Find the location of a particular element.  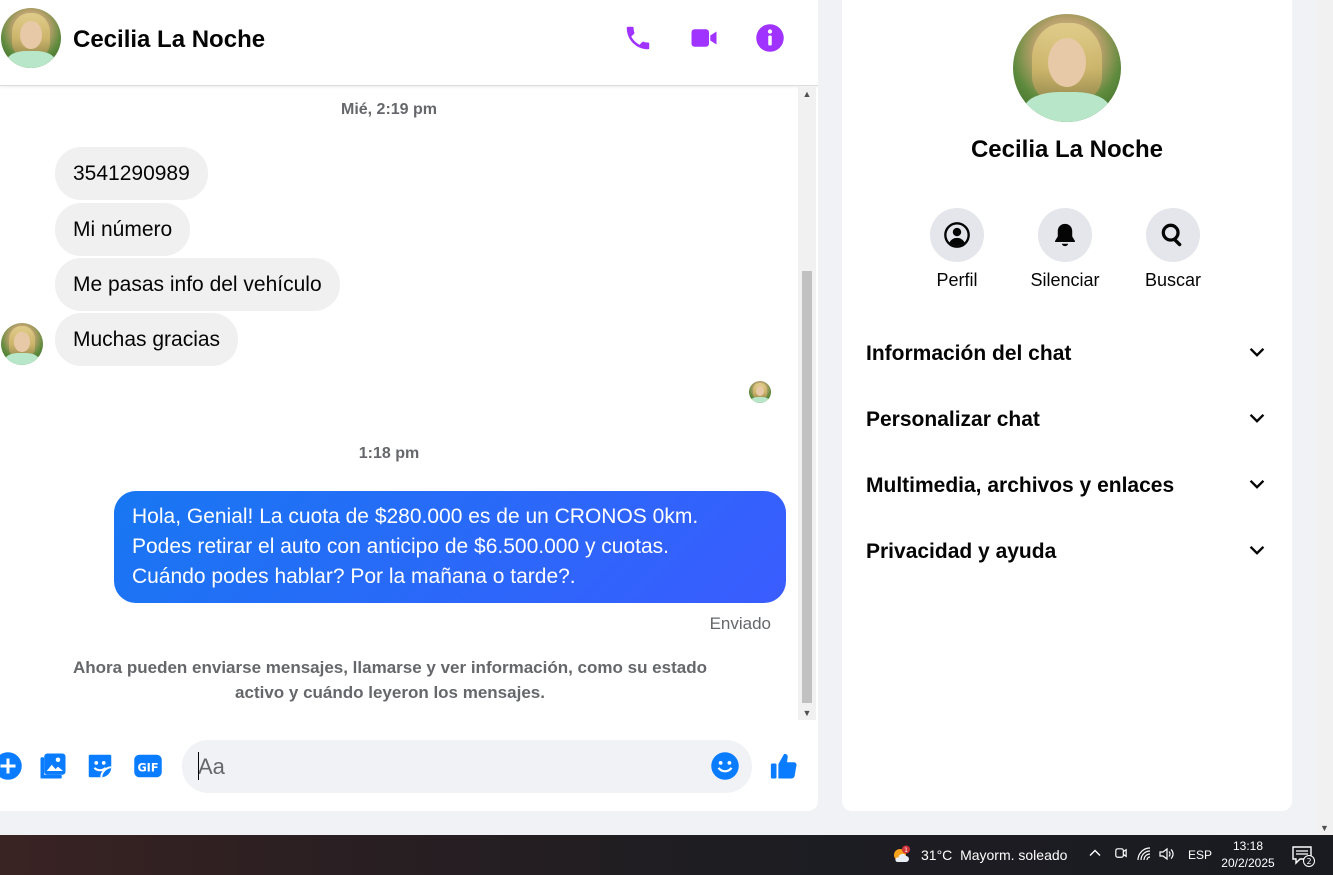

scroll-thumb is located at coordinates (807, 487).